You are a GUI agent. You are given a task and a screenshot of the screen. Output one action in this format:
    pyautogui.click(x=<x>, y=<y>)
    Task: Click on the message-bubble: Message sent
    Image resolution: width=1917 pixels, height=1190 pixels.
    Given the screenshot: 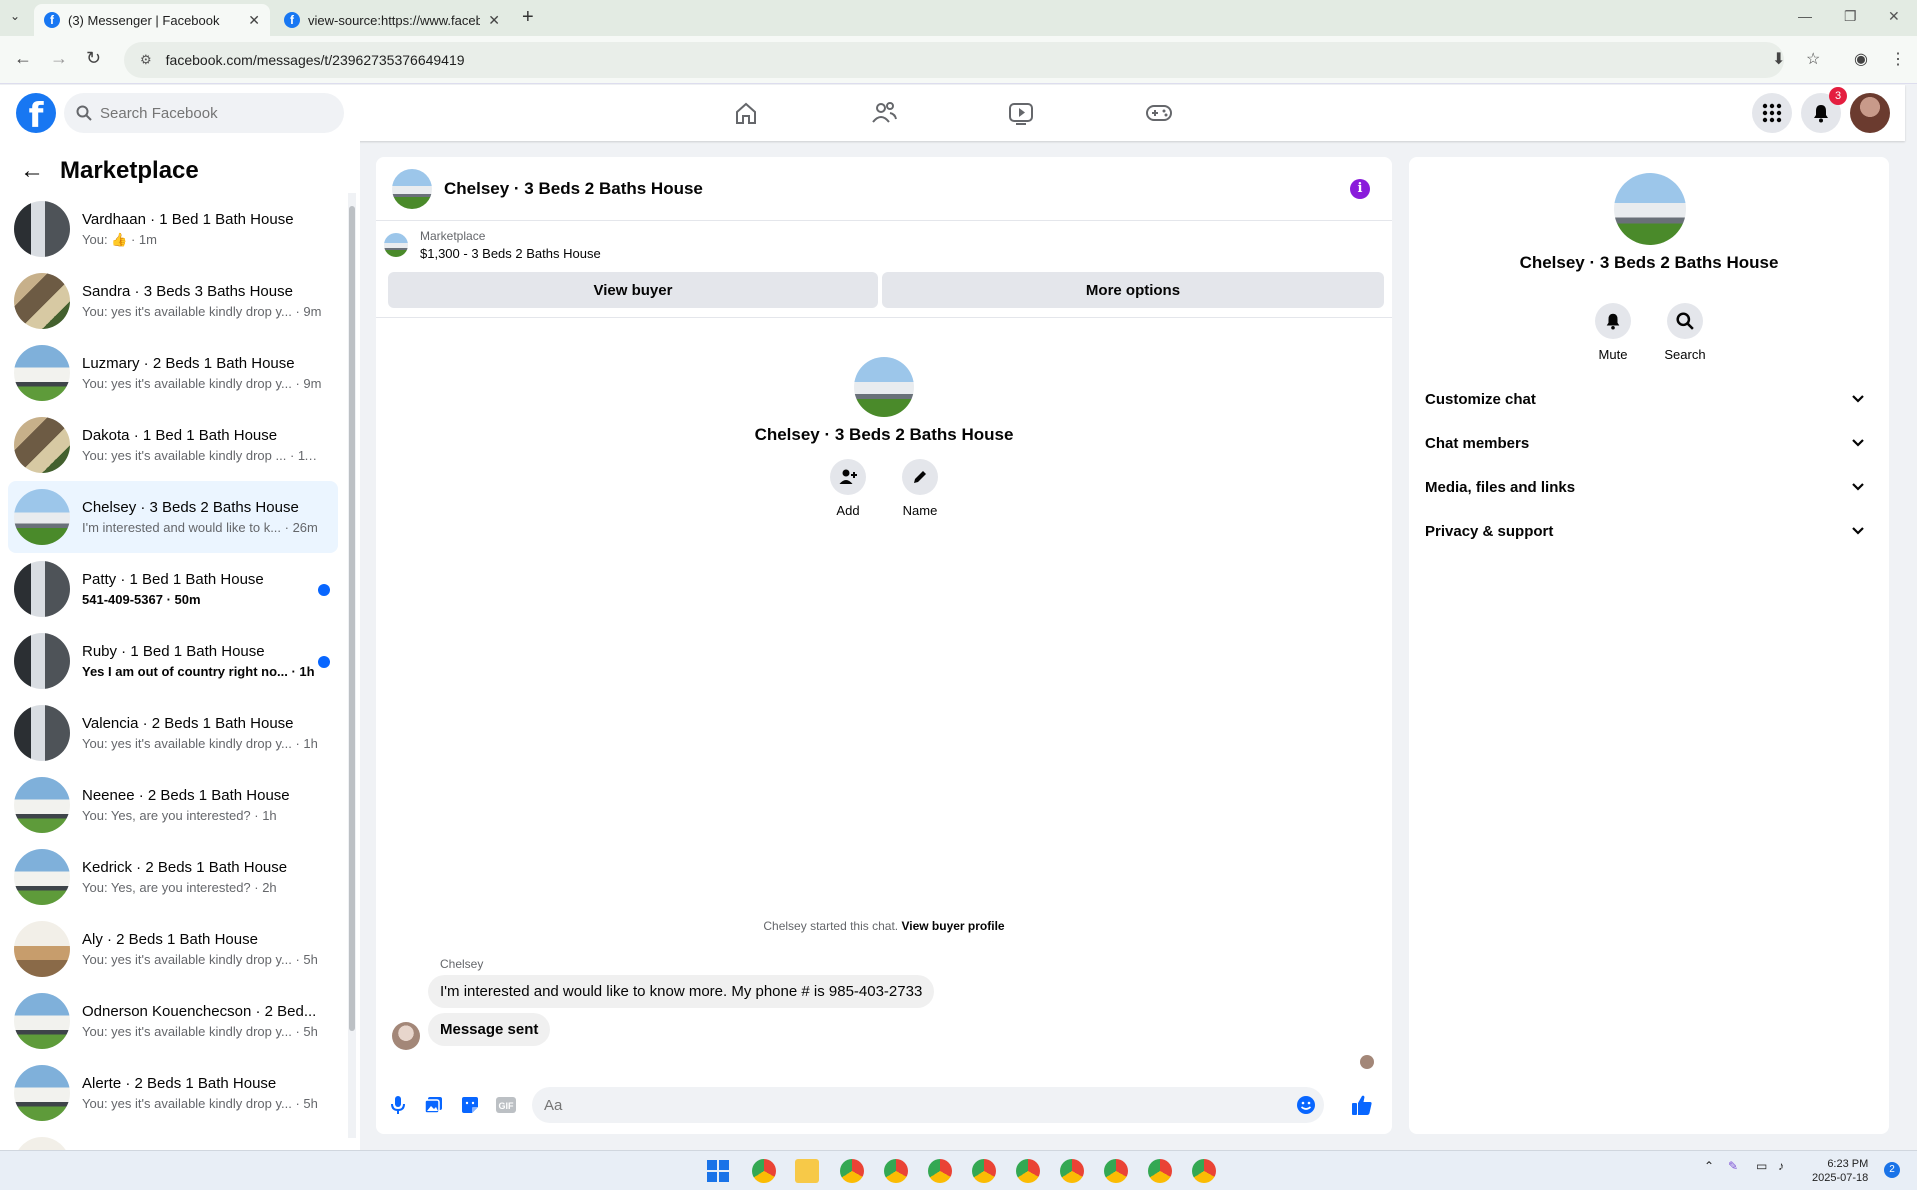 What is the action you would take?
    pyautogui.click(x=489, y=1029)
    